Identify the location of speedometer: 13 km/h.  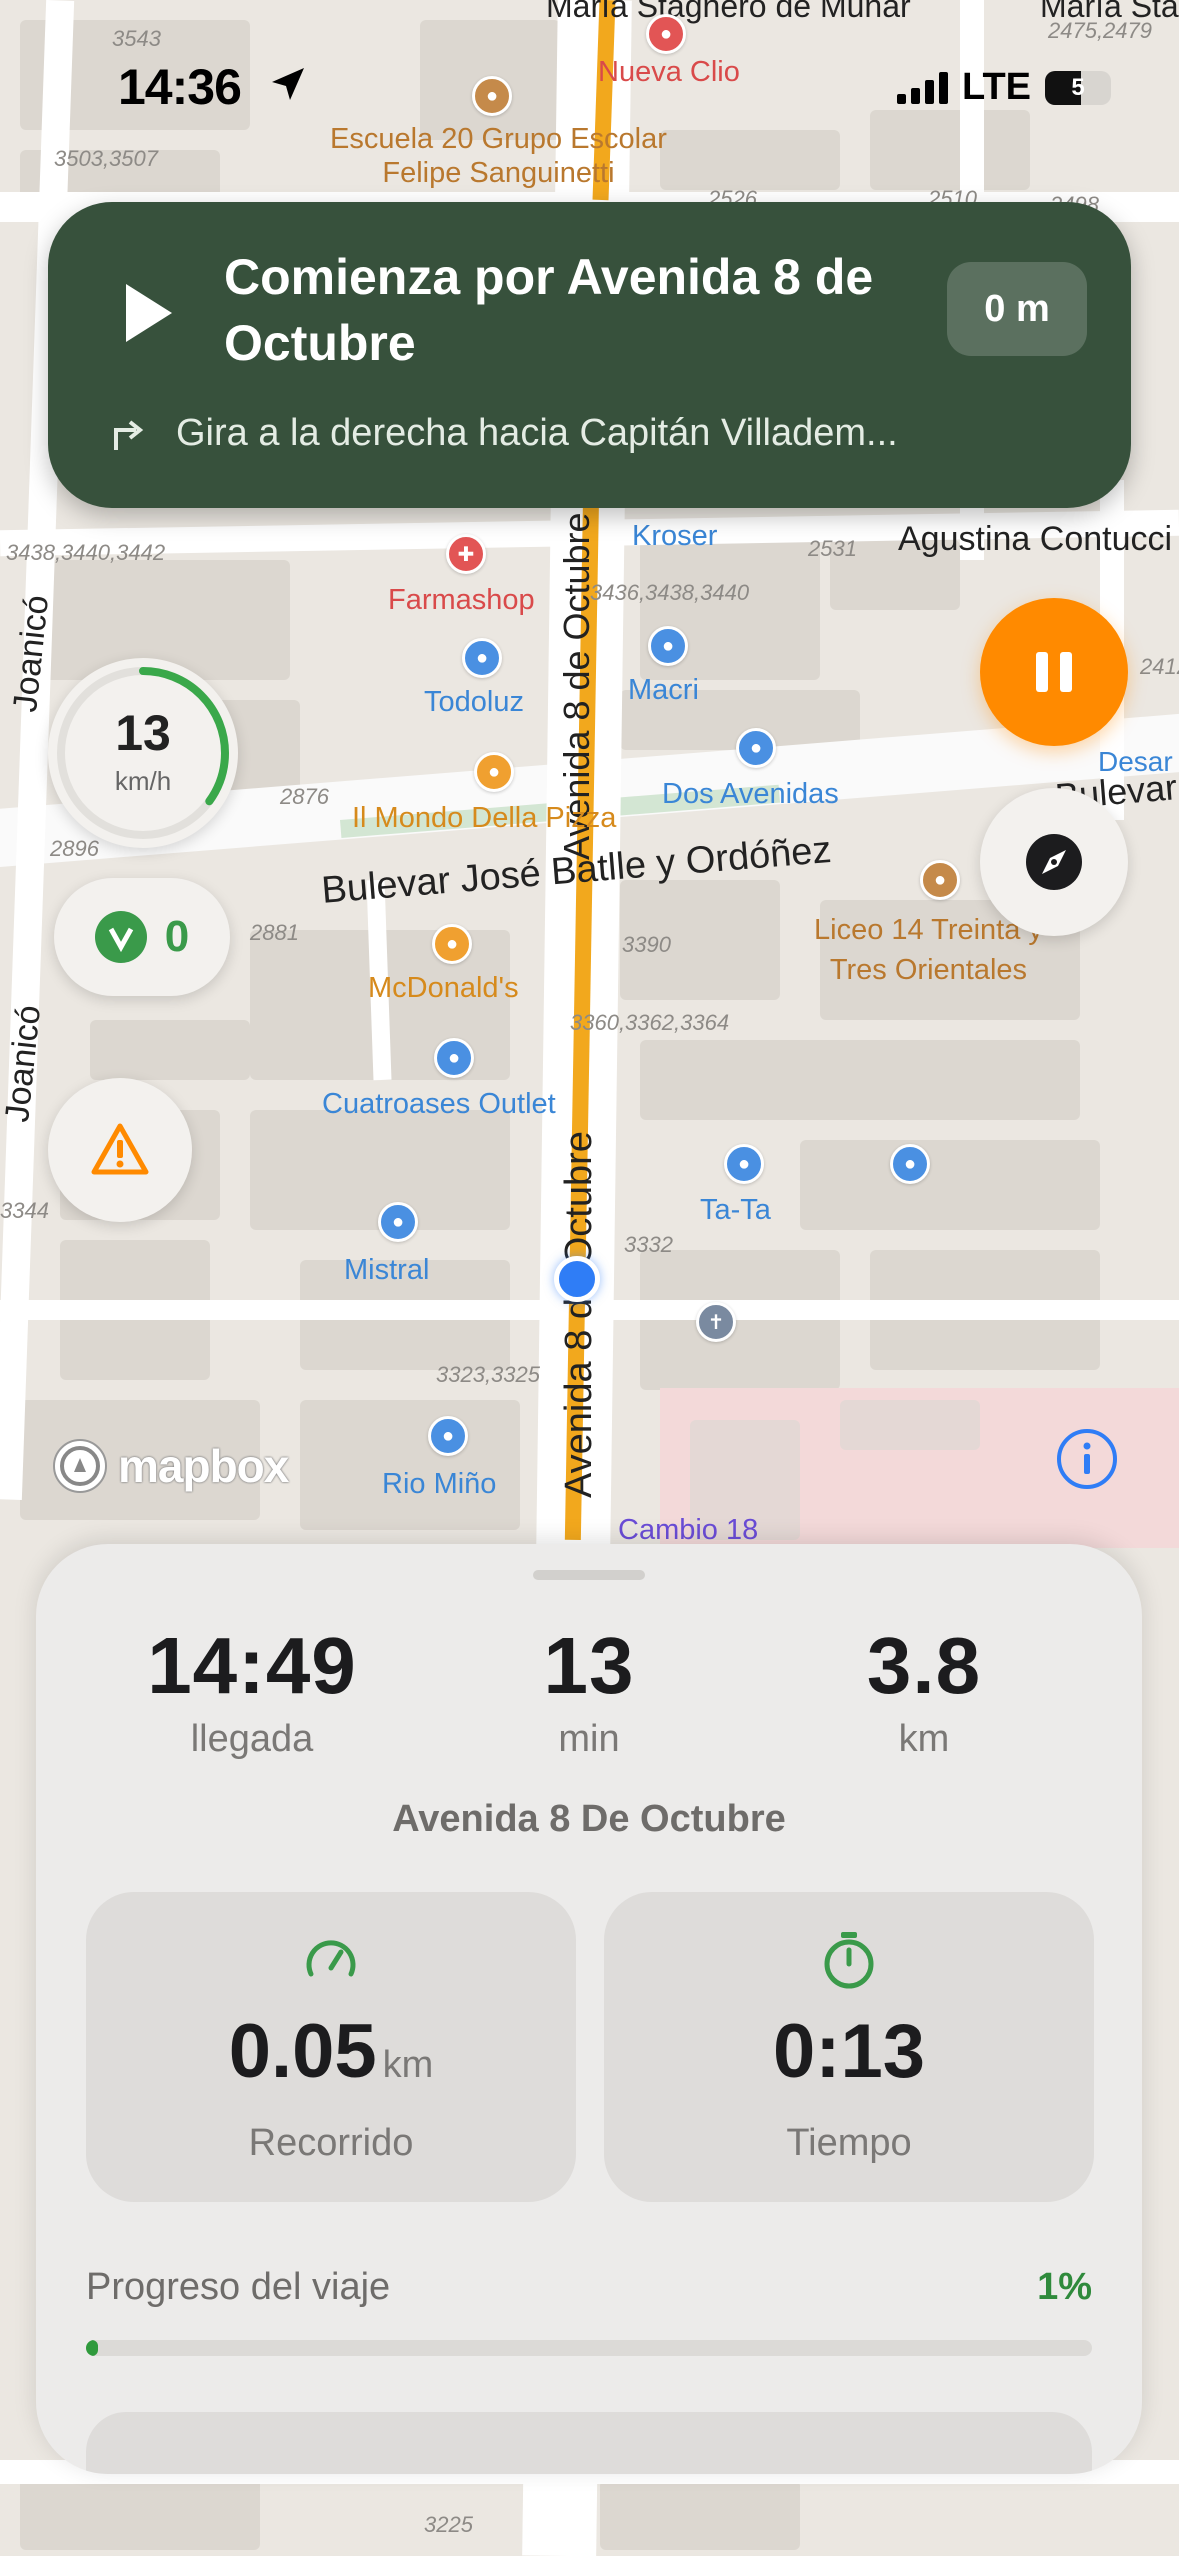
(143, 753).